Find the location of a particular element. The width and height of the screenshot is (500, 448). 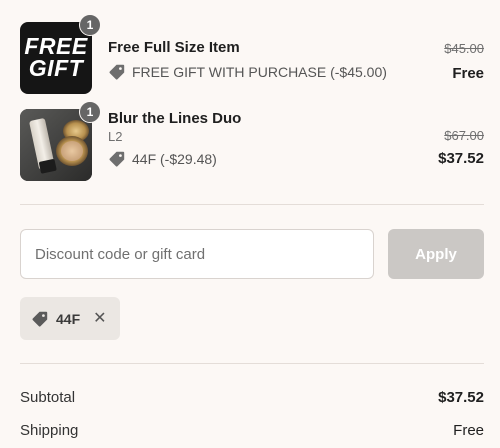

subtotal-row: Subtotal $37.52 is located at coordinates (252, 397).